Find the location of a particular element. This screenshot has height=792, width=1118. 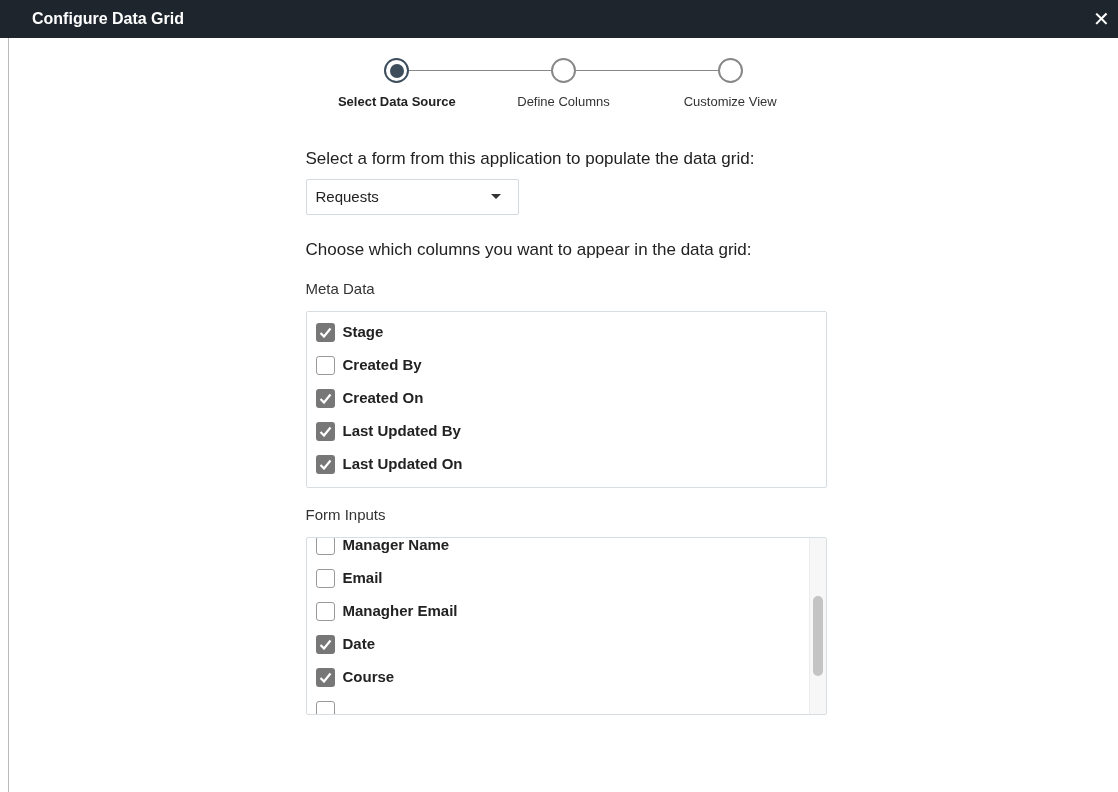

checkbox-label: Manager Name is located at coordinates (396, 546).